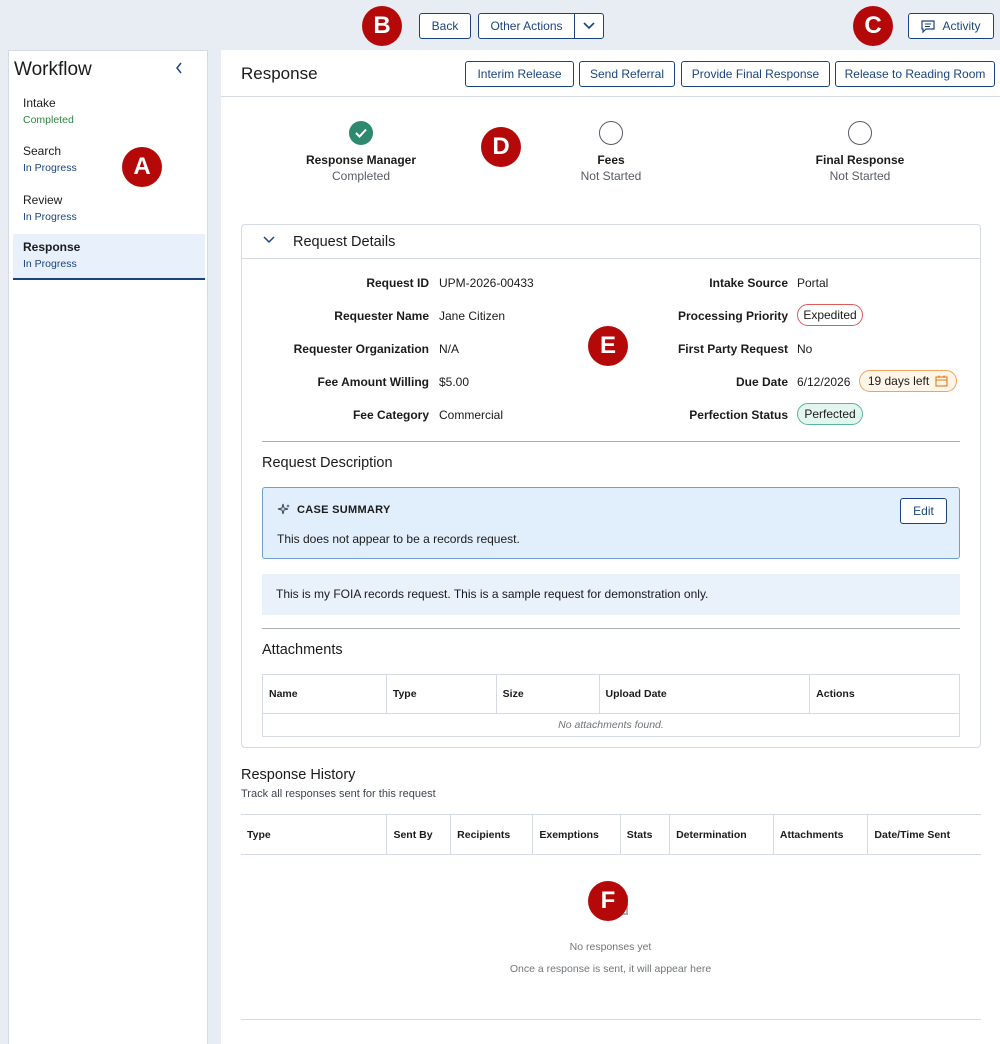 Image resolution: width=1000 pixels, height=1044 pixels. What do you see at coordinates (361, 133) in the screenshot?
I see `check-circle-icon` at bounding box center [361, 133].